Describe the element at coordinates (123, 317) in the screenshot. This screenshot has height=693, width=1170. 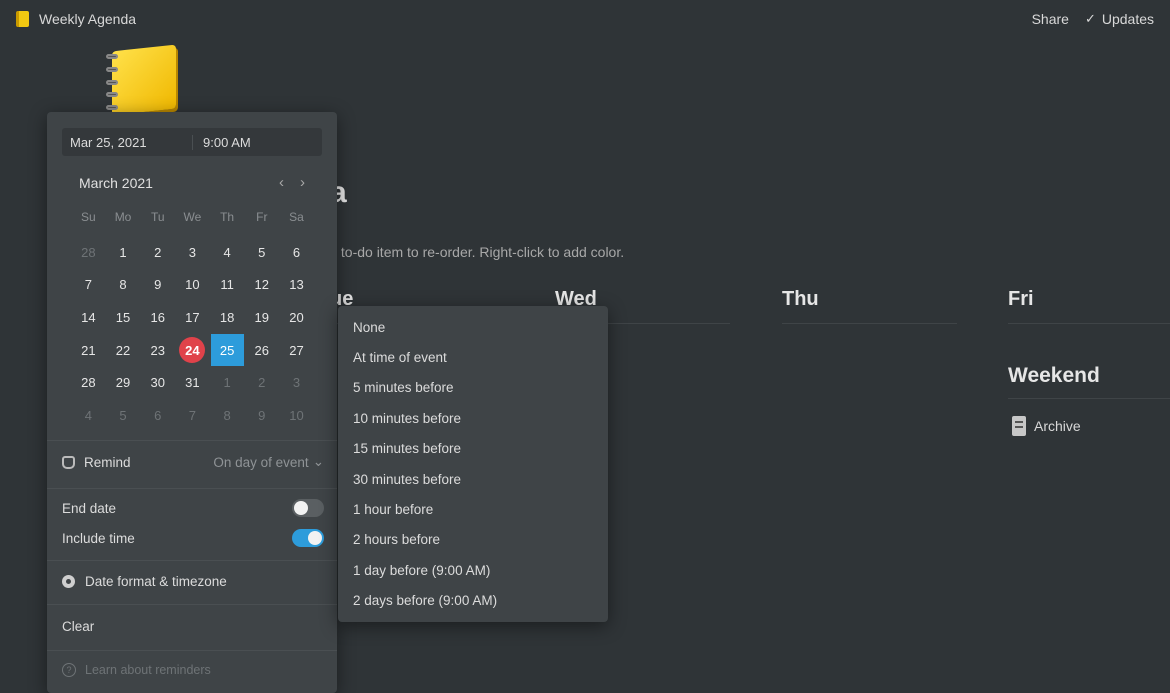
I see `calendar-day: 15` at that location.